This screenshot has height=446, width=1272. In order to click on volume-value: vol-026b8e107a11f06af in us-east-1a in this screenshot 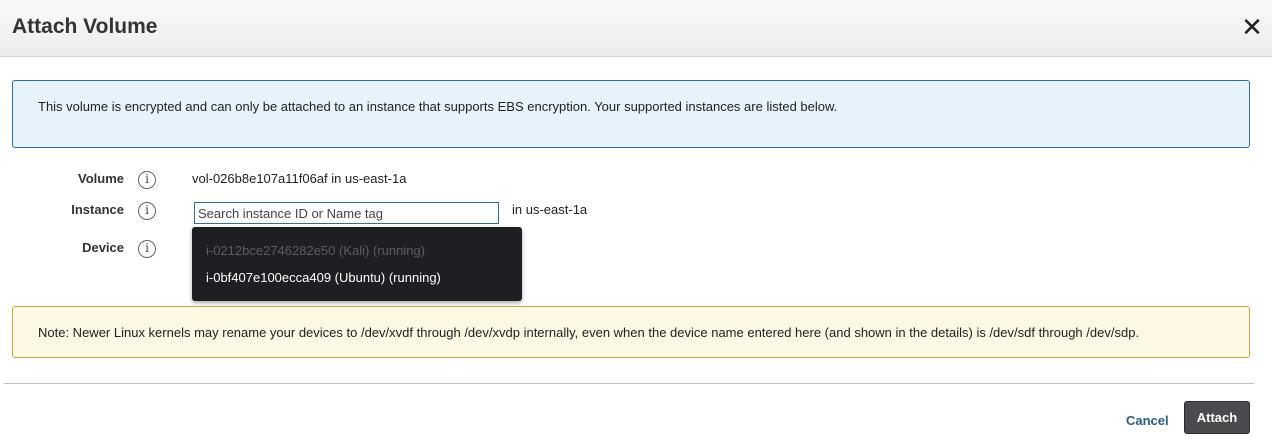, I will do `click(299, 178)`.